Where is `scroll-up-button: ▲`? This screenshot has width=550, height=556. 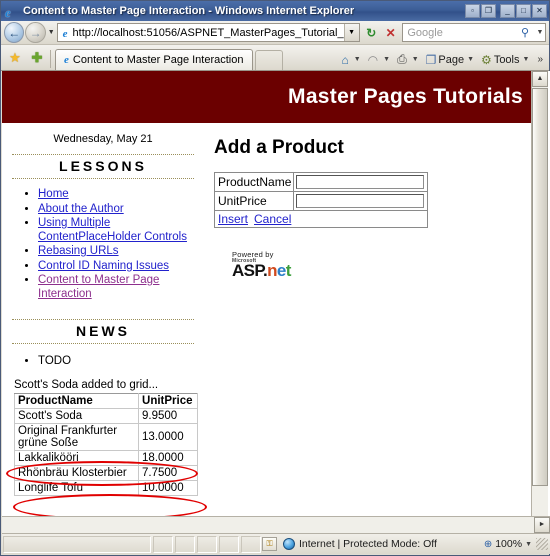
scroll-up-button: ▲ is located at coordinates (540, 79).